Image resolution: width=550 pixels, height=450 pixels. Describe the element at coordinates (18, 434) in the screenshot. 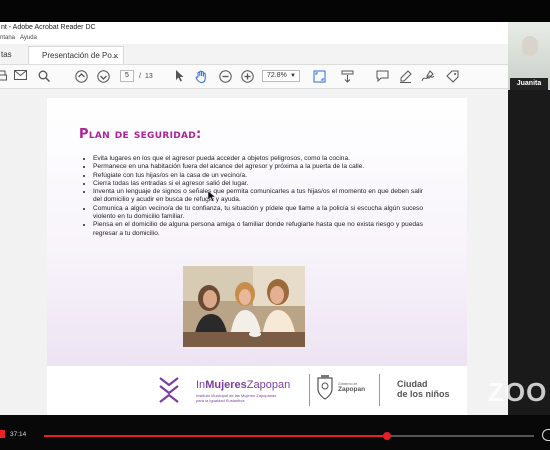

I see `video-timecode: 37:14` at that location.